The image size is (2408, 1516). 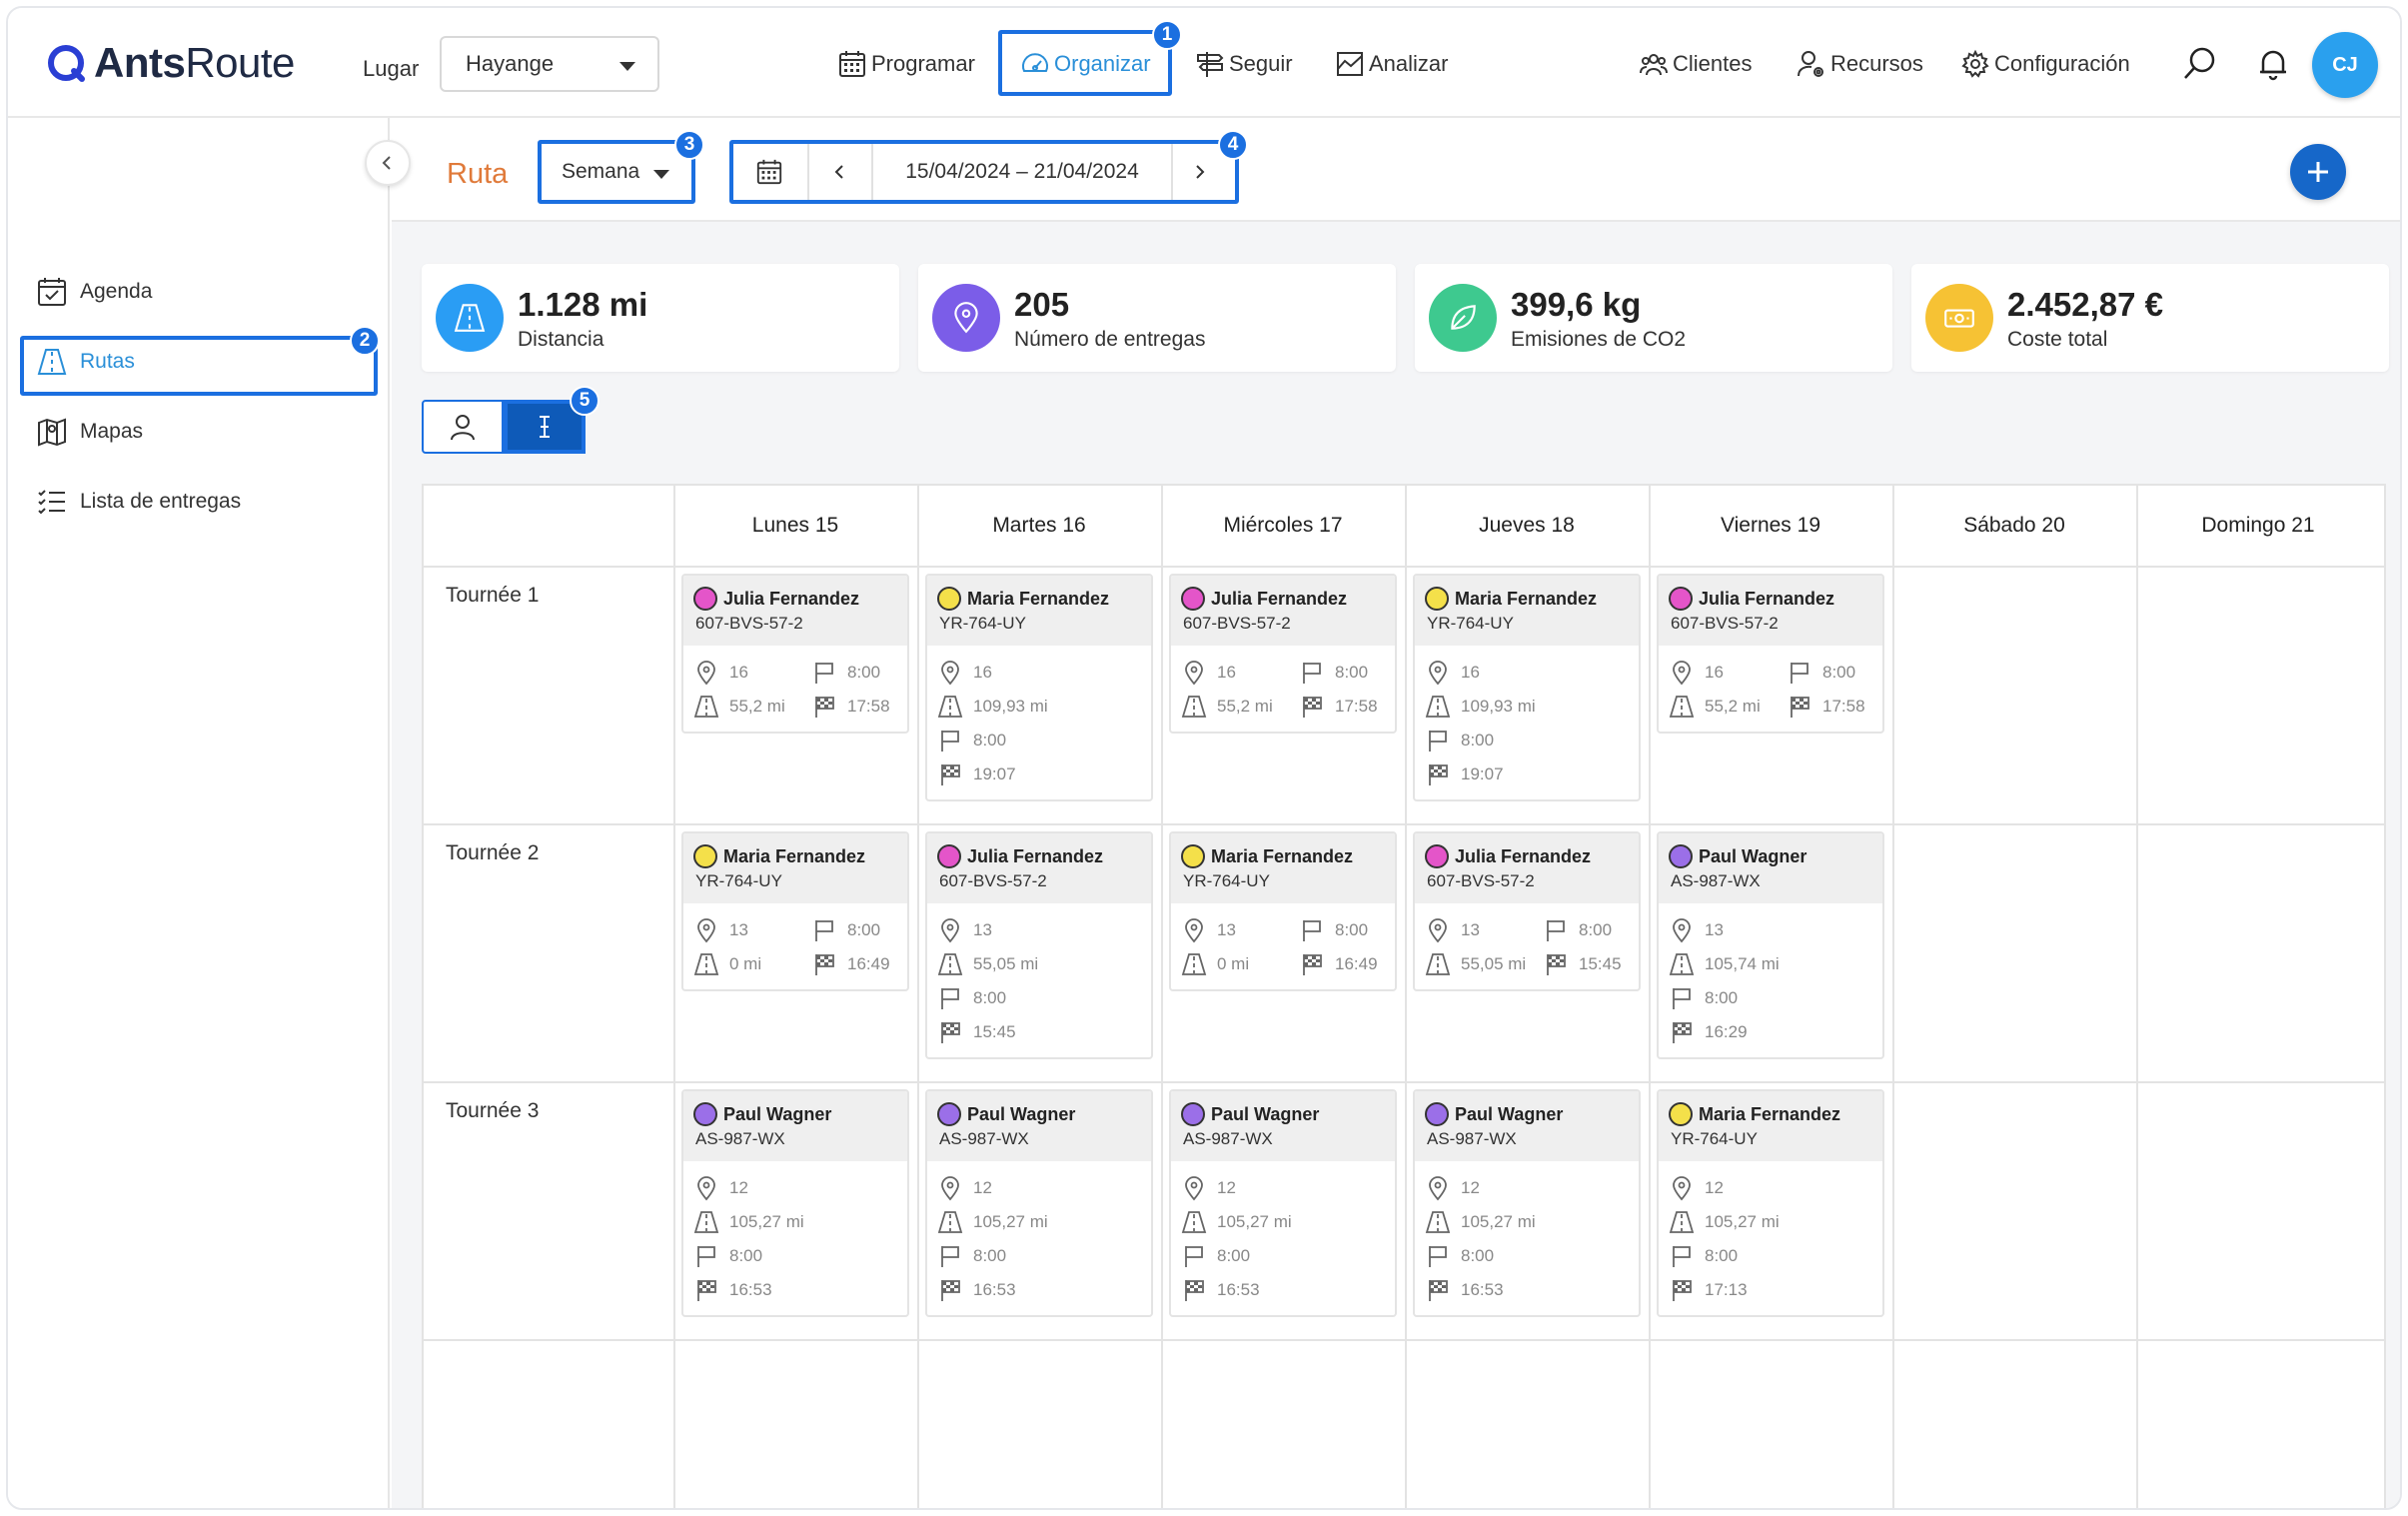 What do you see at coordinates (1743, 964) in the screenshot?
I see `route-distance: 105,74 mi` at bounding box center [1743, 964].